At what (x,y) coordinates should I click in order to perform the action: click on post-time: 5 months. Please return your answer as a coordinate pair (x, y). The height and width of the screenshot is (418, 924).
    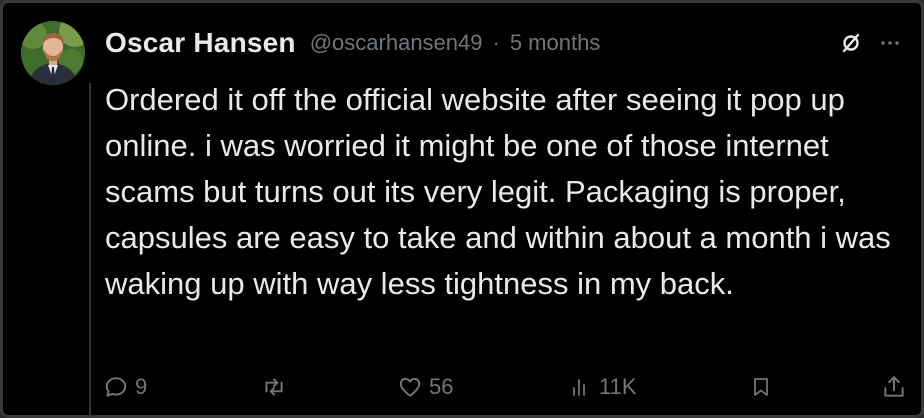
    Looking at the image, I should click on (555, 43).